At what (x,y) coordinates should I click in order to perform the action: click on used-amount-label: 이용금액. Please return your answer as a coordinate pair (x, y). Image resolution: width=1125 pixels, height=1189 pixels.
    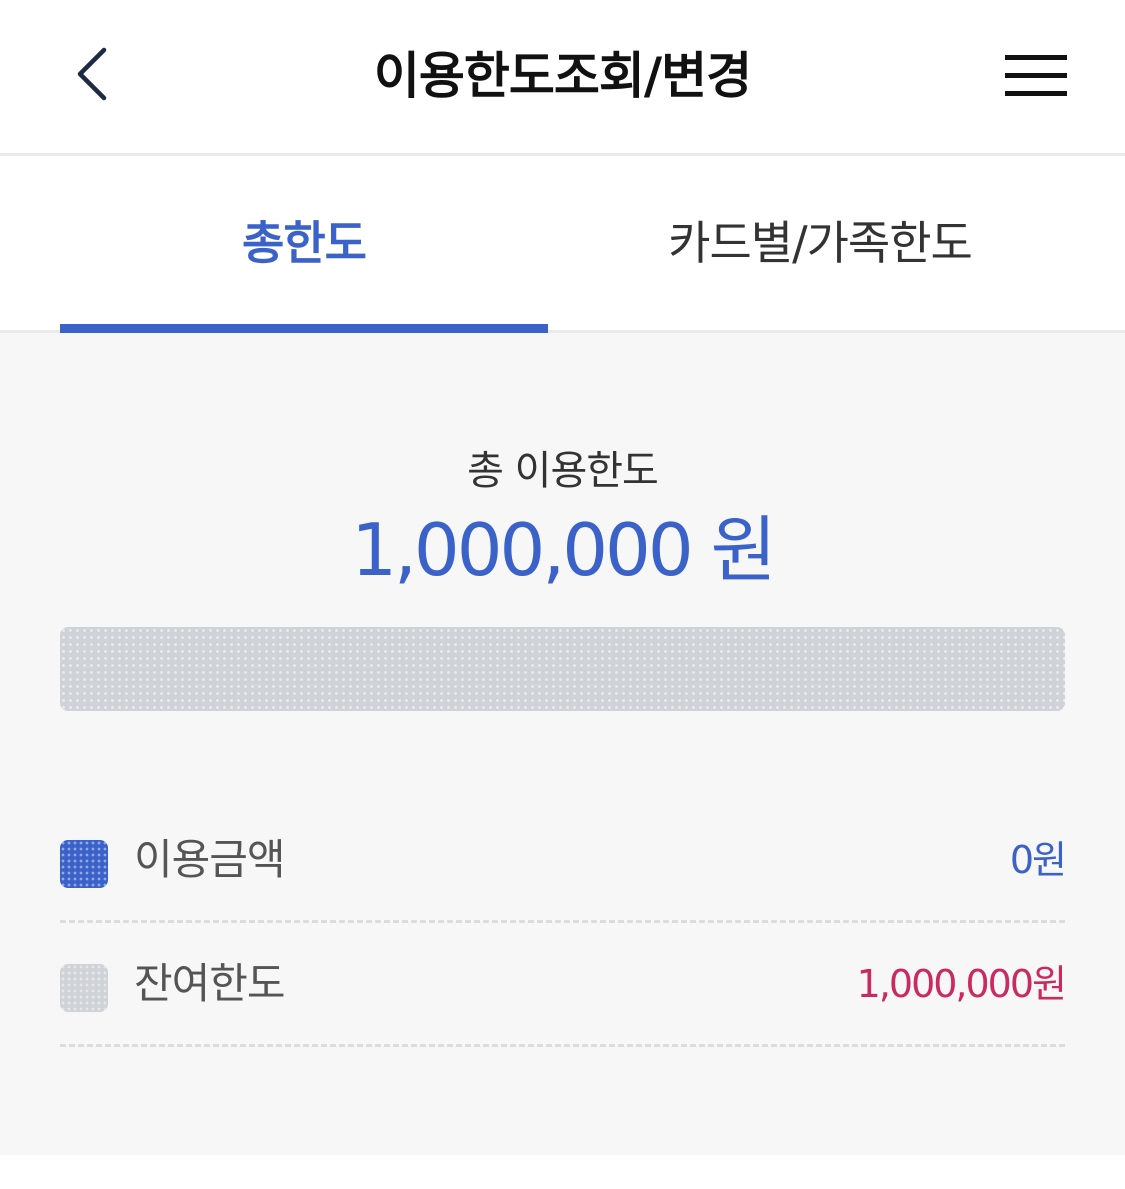
    Looking at the image, I should click on (210, 859).